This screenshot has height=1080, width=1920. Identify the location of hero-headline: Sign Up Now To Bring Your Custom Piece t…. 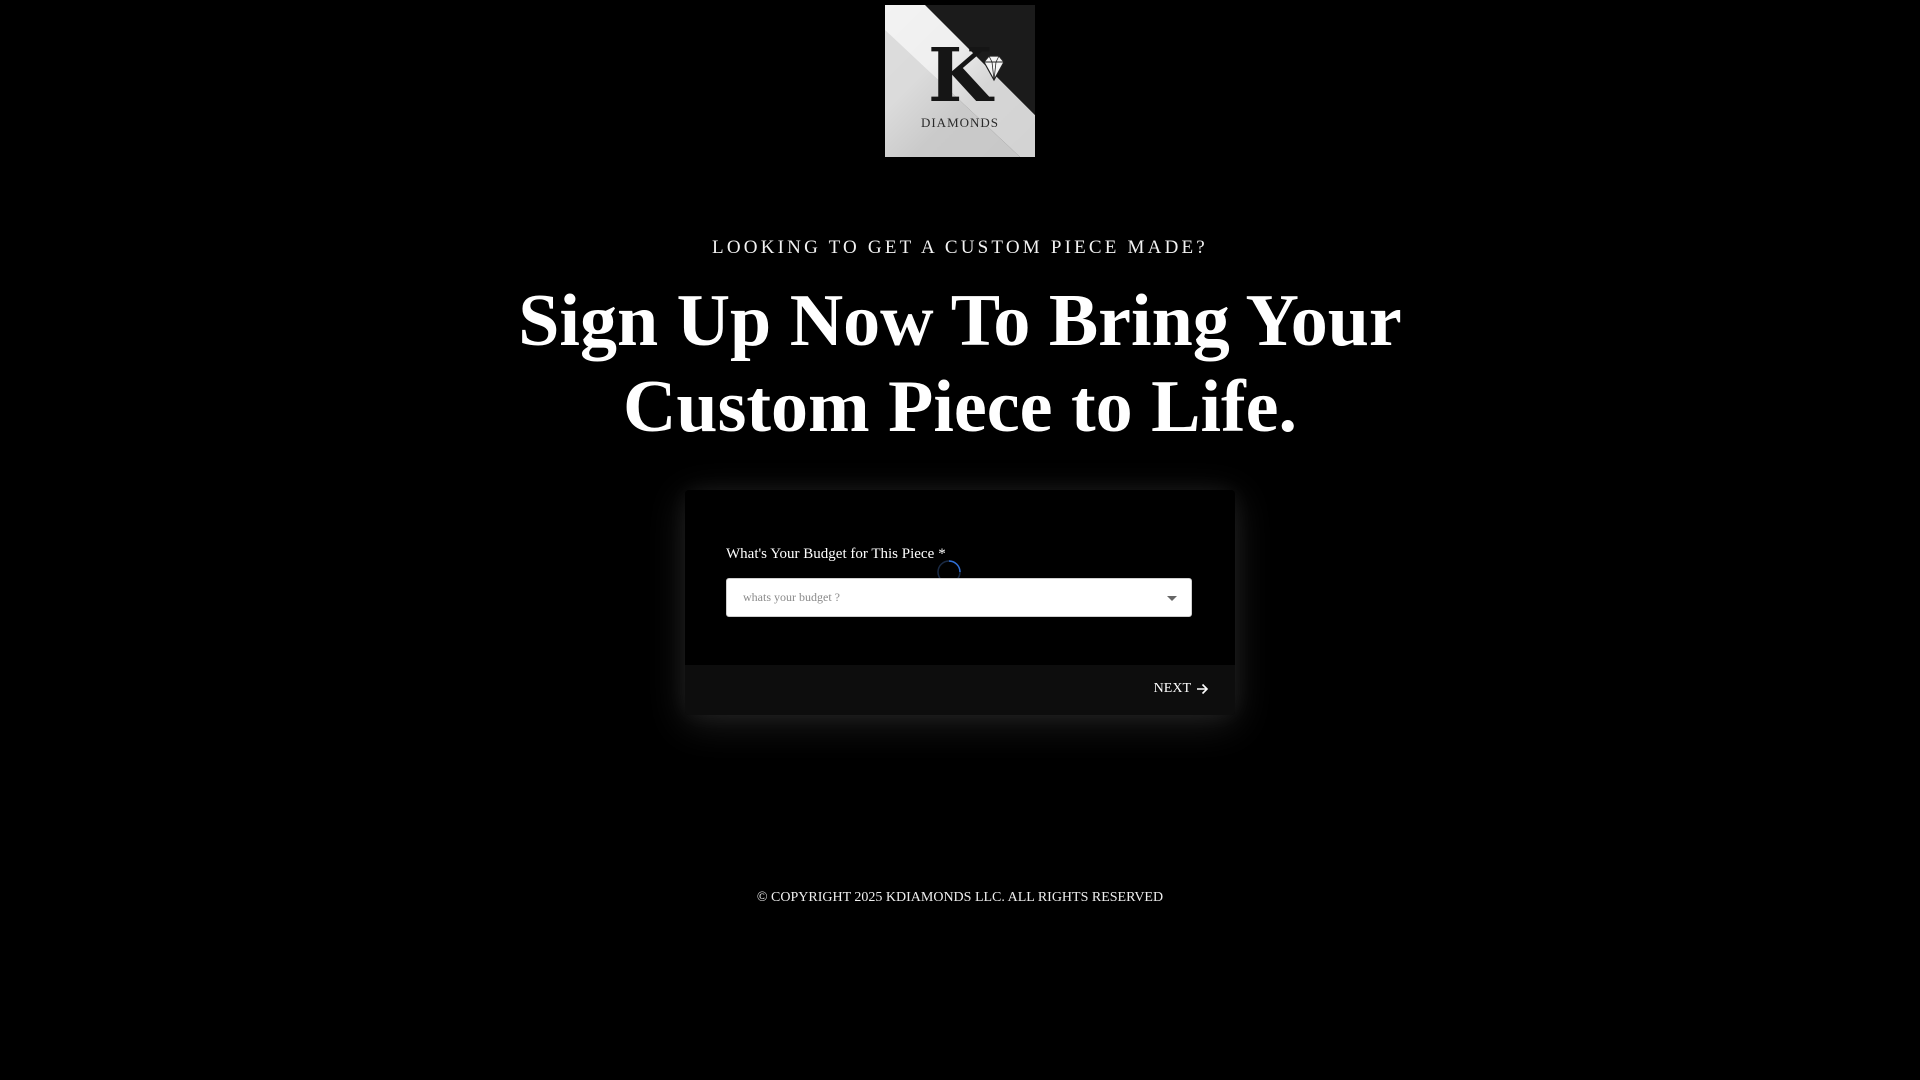
(960, 364).